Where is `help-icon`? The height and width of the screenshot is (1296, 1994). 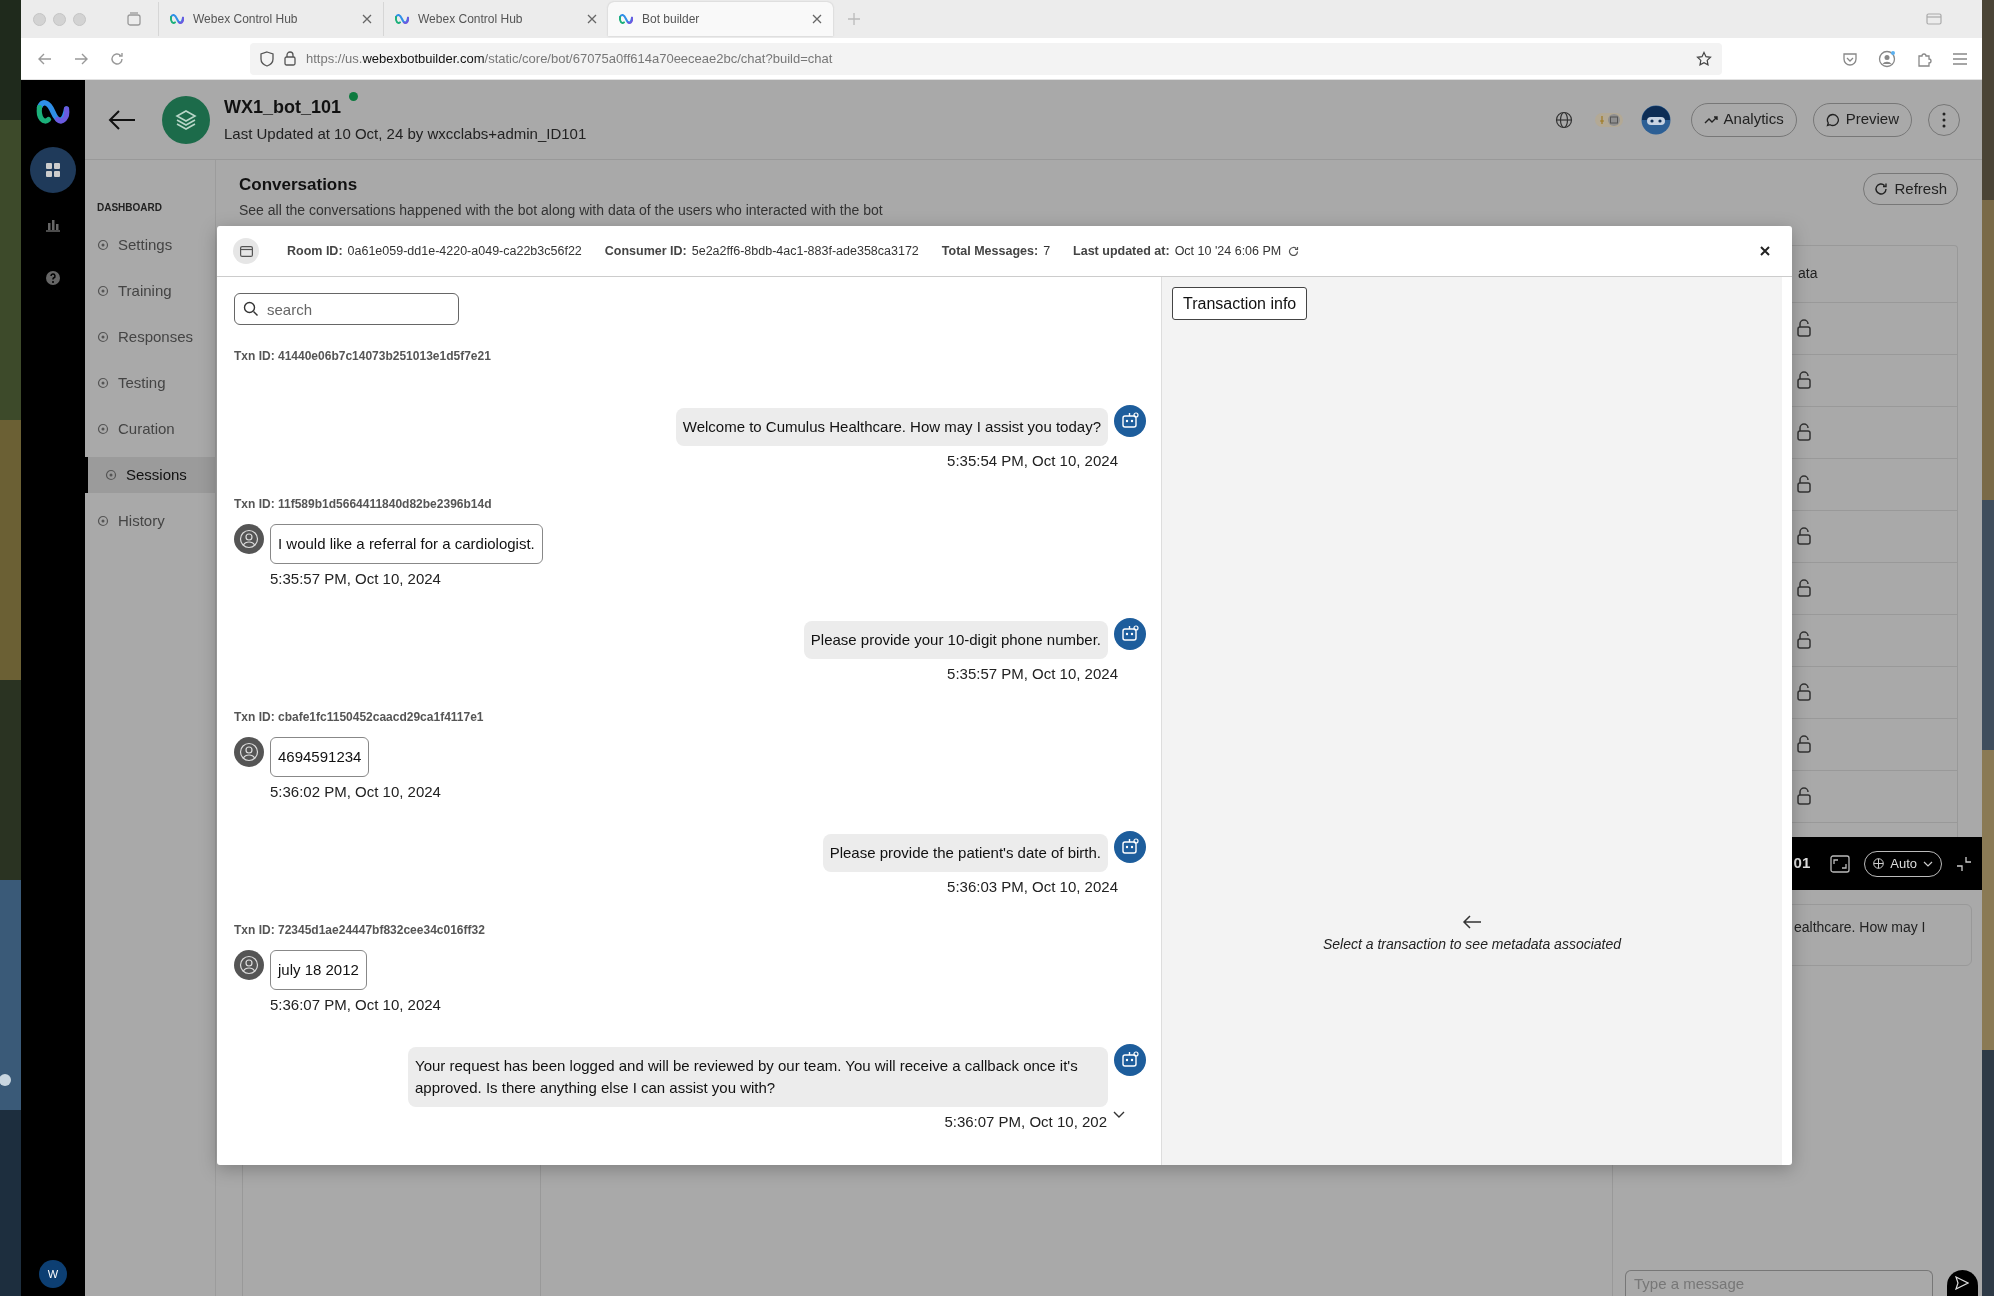
help-icon is located at coordinates (53, 278).